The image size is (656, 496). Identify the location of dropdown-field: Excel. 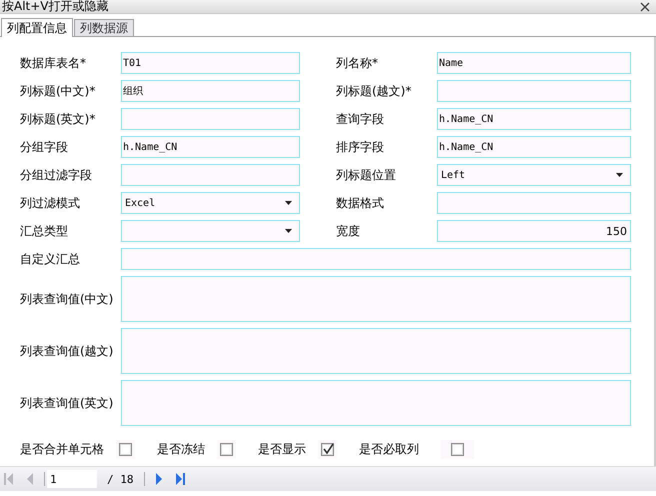
(210, 203).